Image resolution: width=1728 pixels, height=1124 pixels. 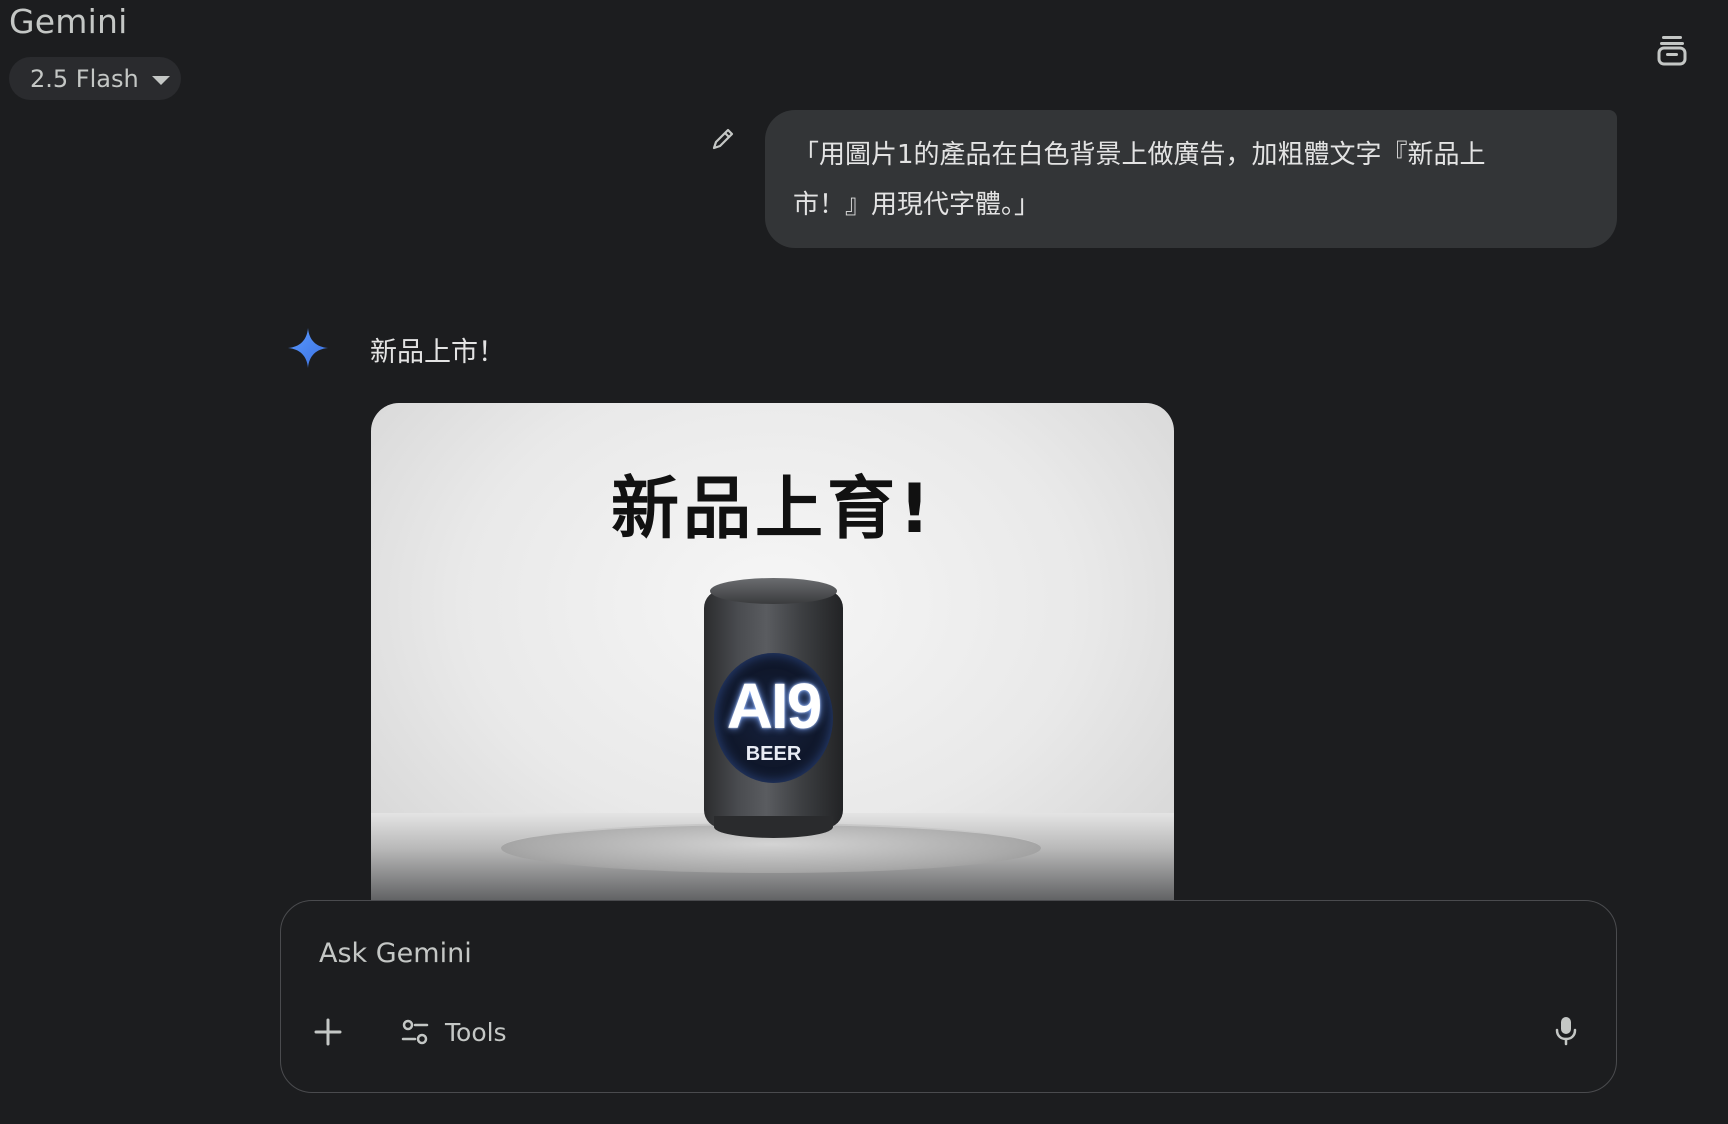 I want to click on can-label: AI9 BEER, so click(x=773, y=718).